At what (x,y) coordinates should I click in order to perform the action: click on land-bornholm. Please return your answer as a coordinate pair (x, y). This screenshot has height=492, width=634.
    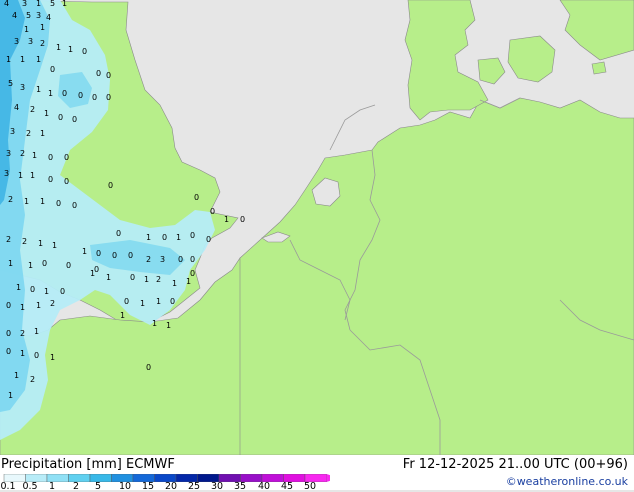
    Looking at the image, I should click on (599, 68).